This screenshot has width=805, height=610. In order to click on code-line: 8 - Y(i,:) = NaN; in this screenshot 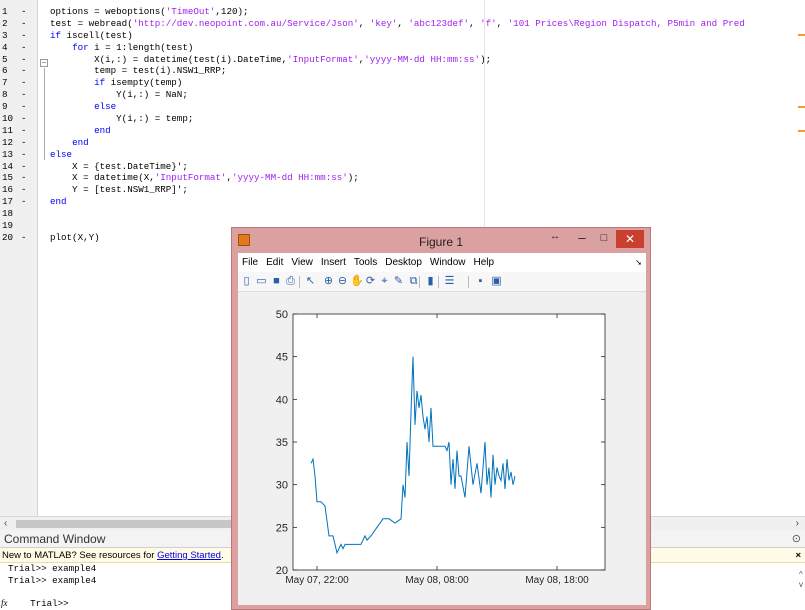, I will do `click(402, 95)`.